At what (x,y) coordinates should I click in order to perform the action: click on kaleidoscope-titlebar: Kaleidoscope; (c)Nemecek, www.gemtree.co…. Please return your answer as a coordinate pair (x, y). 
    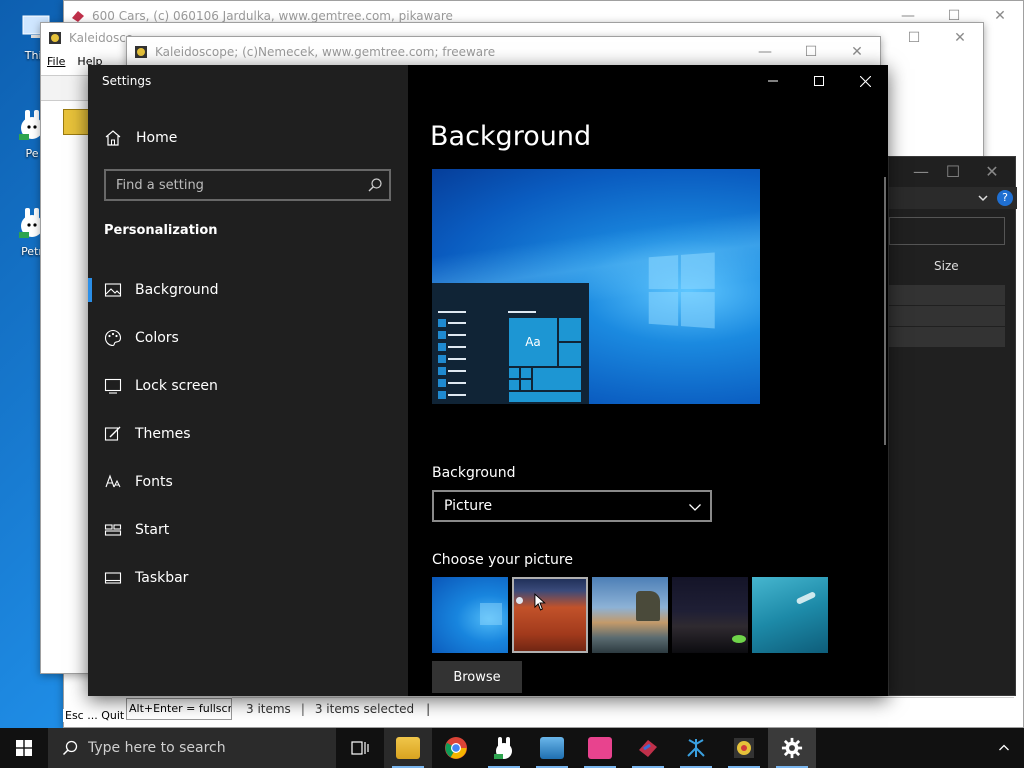
    Looking at the image, I should click on (503, 52).